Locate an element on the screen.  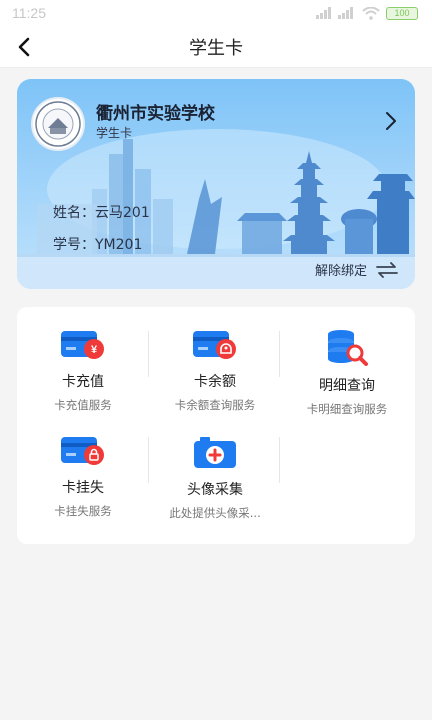
wifi-icon is located at coordinates (371, 13).